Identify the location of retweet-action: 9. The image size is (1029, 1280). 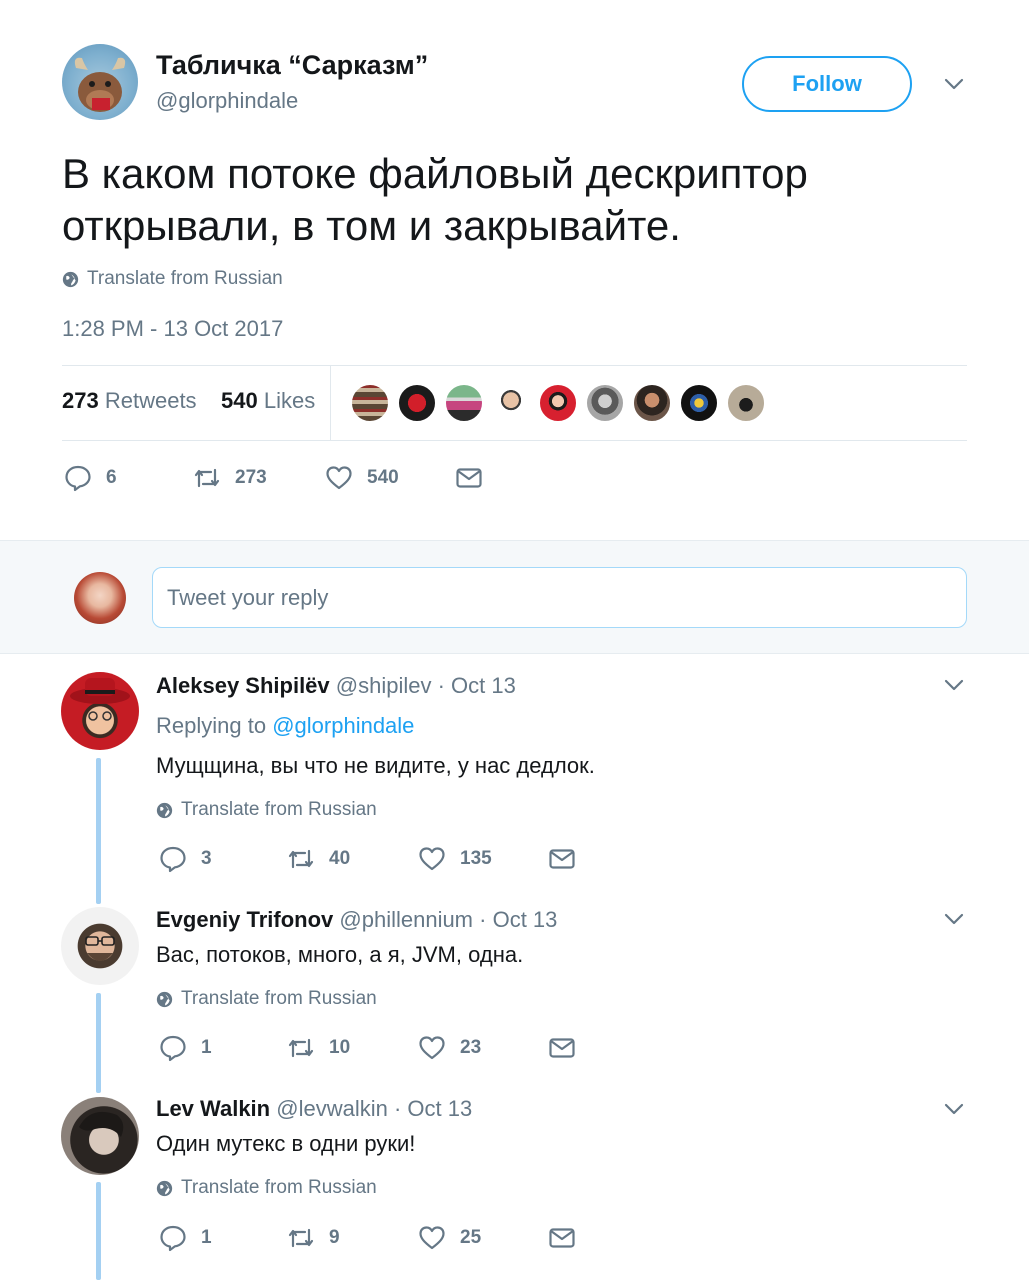
(313, 1238).